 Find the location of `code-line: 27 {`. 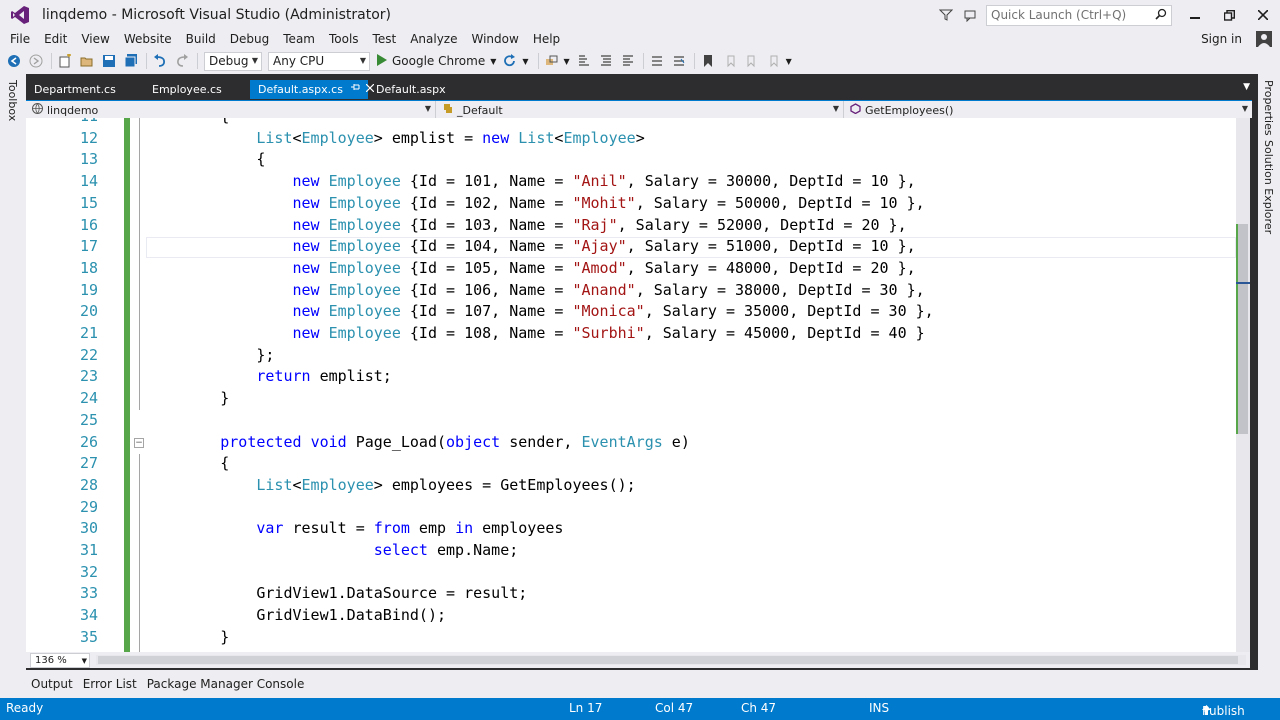

code-line: 27 { is located at coordinates (631, 464).